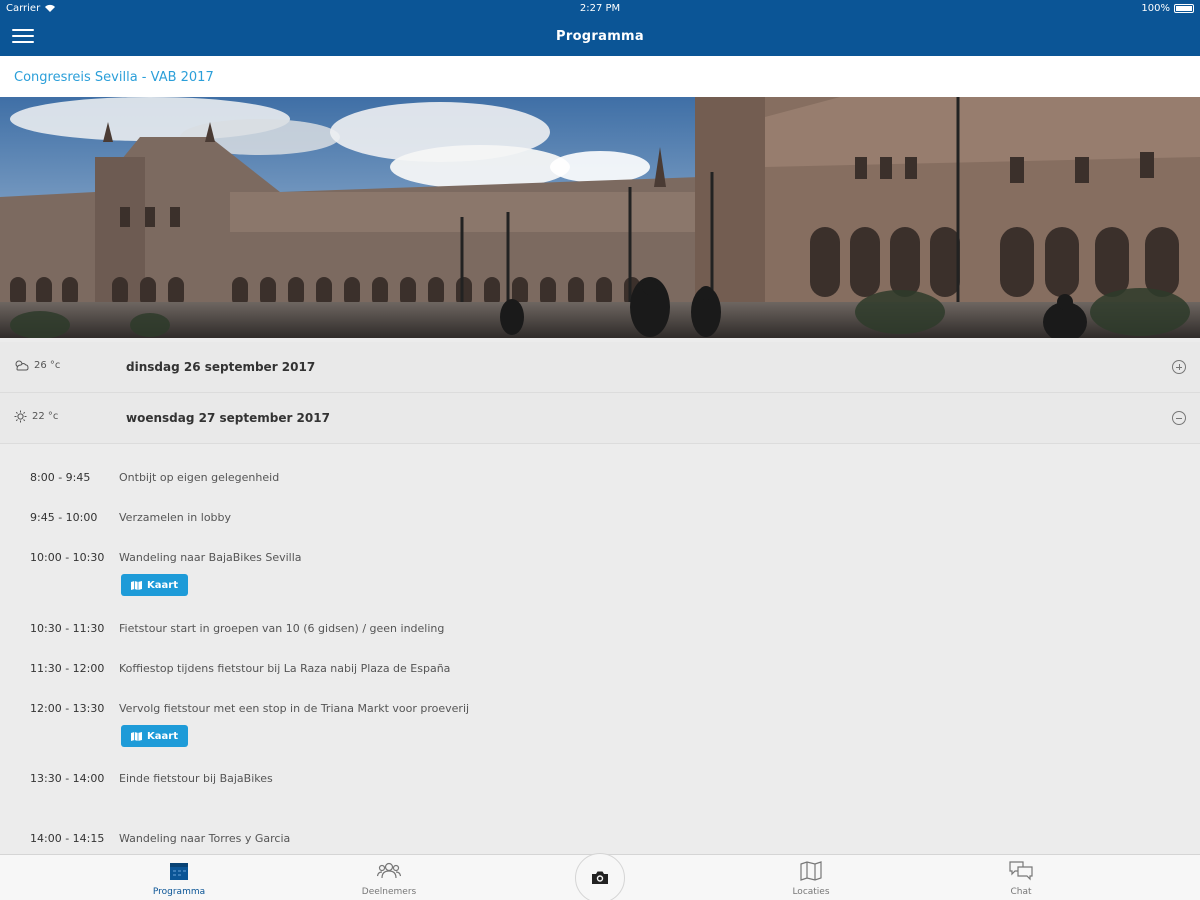 This screenshot has height=900, width=1200. What do you see at coordinates (20, 416) in the screenshot?
I see `sun-icon` at bounding box center [20, 416].